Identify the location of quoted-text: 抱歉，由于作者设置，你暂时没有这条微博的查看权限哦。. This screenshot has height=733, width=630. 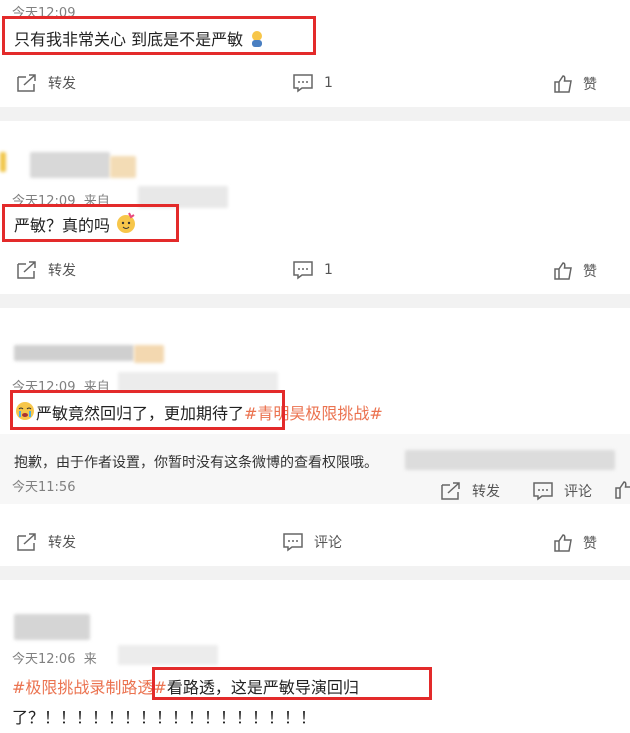
(196, 463).